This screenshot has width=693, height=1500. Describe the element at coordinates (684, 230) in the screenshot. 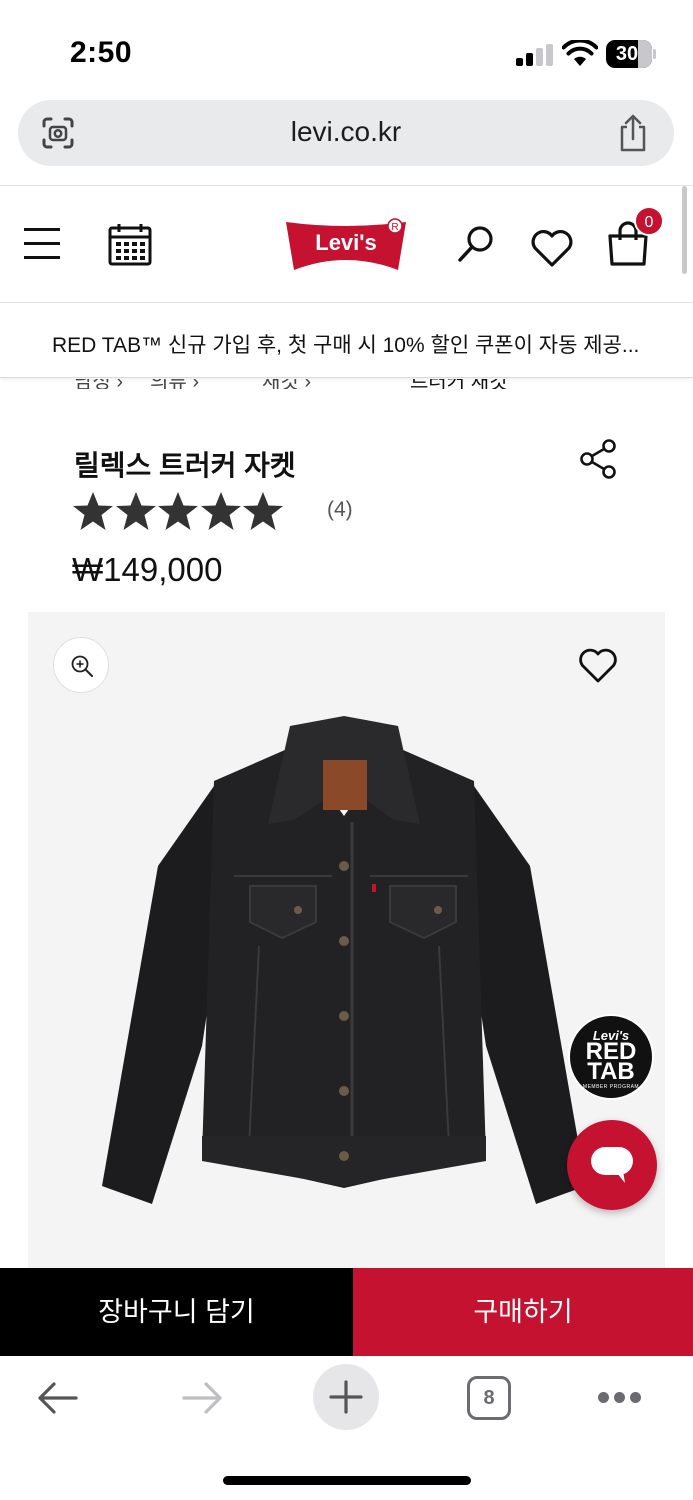

I see `scrollbar` at that location.